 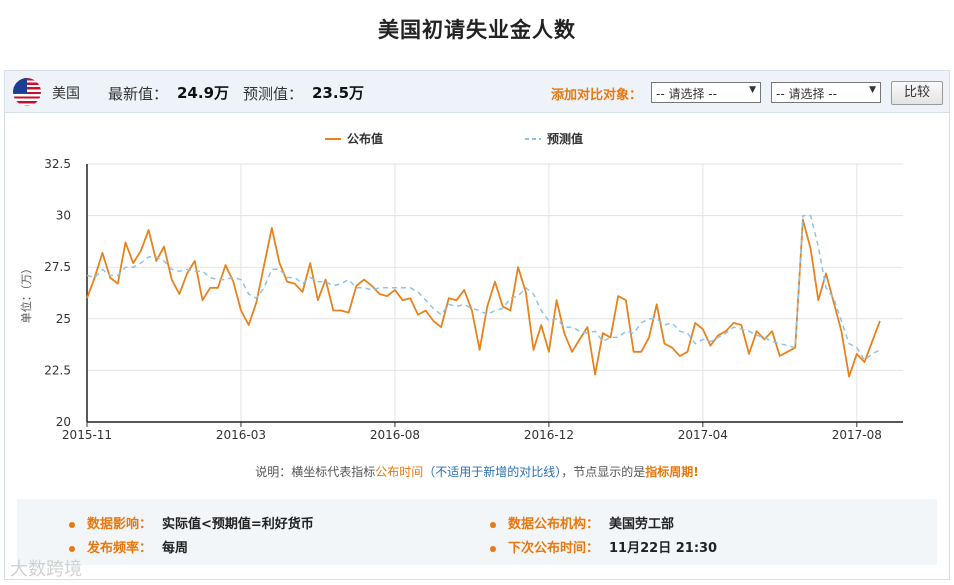 What do you see at coordinates (703, 435) in the screenshot?
I see `x-tick-label: 2017-04` at bounding box center [703, 435].